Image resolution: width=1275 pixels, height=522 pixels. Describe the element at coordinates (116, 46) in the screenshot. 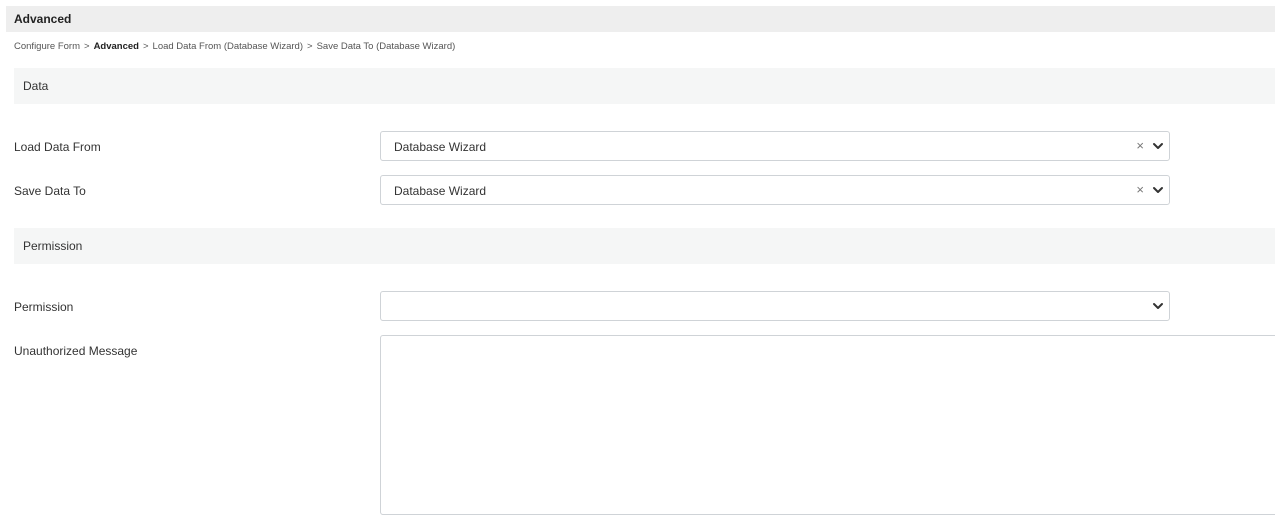

I see `breadcrumb-item-advanced: Advanced` at that location.